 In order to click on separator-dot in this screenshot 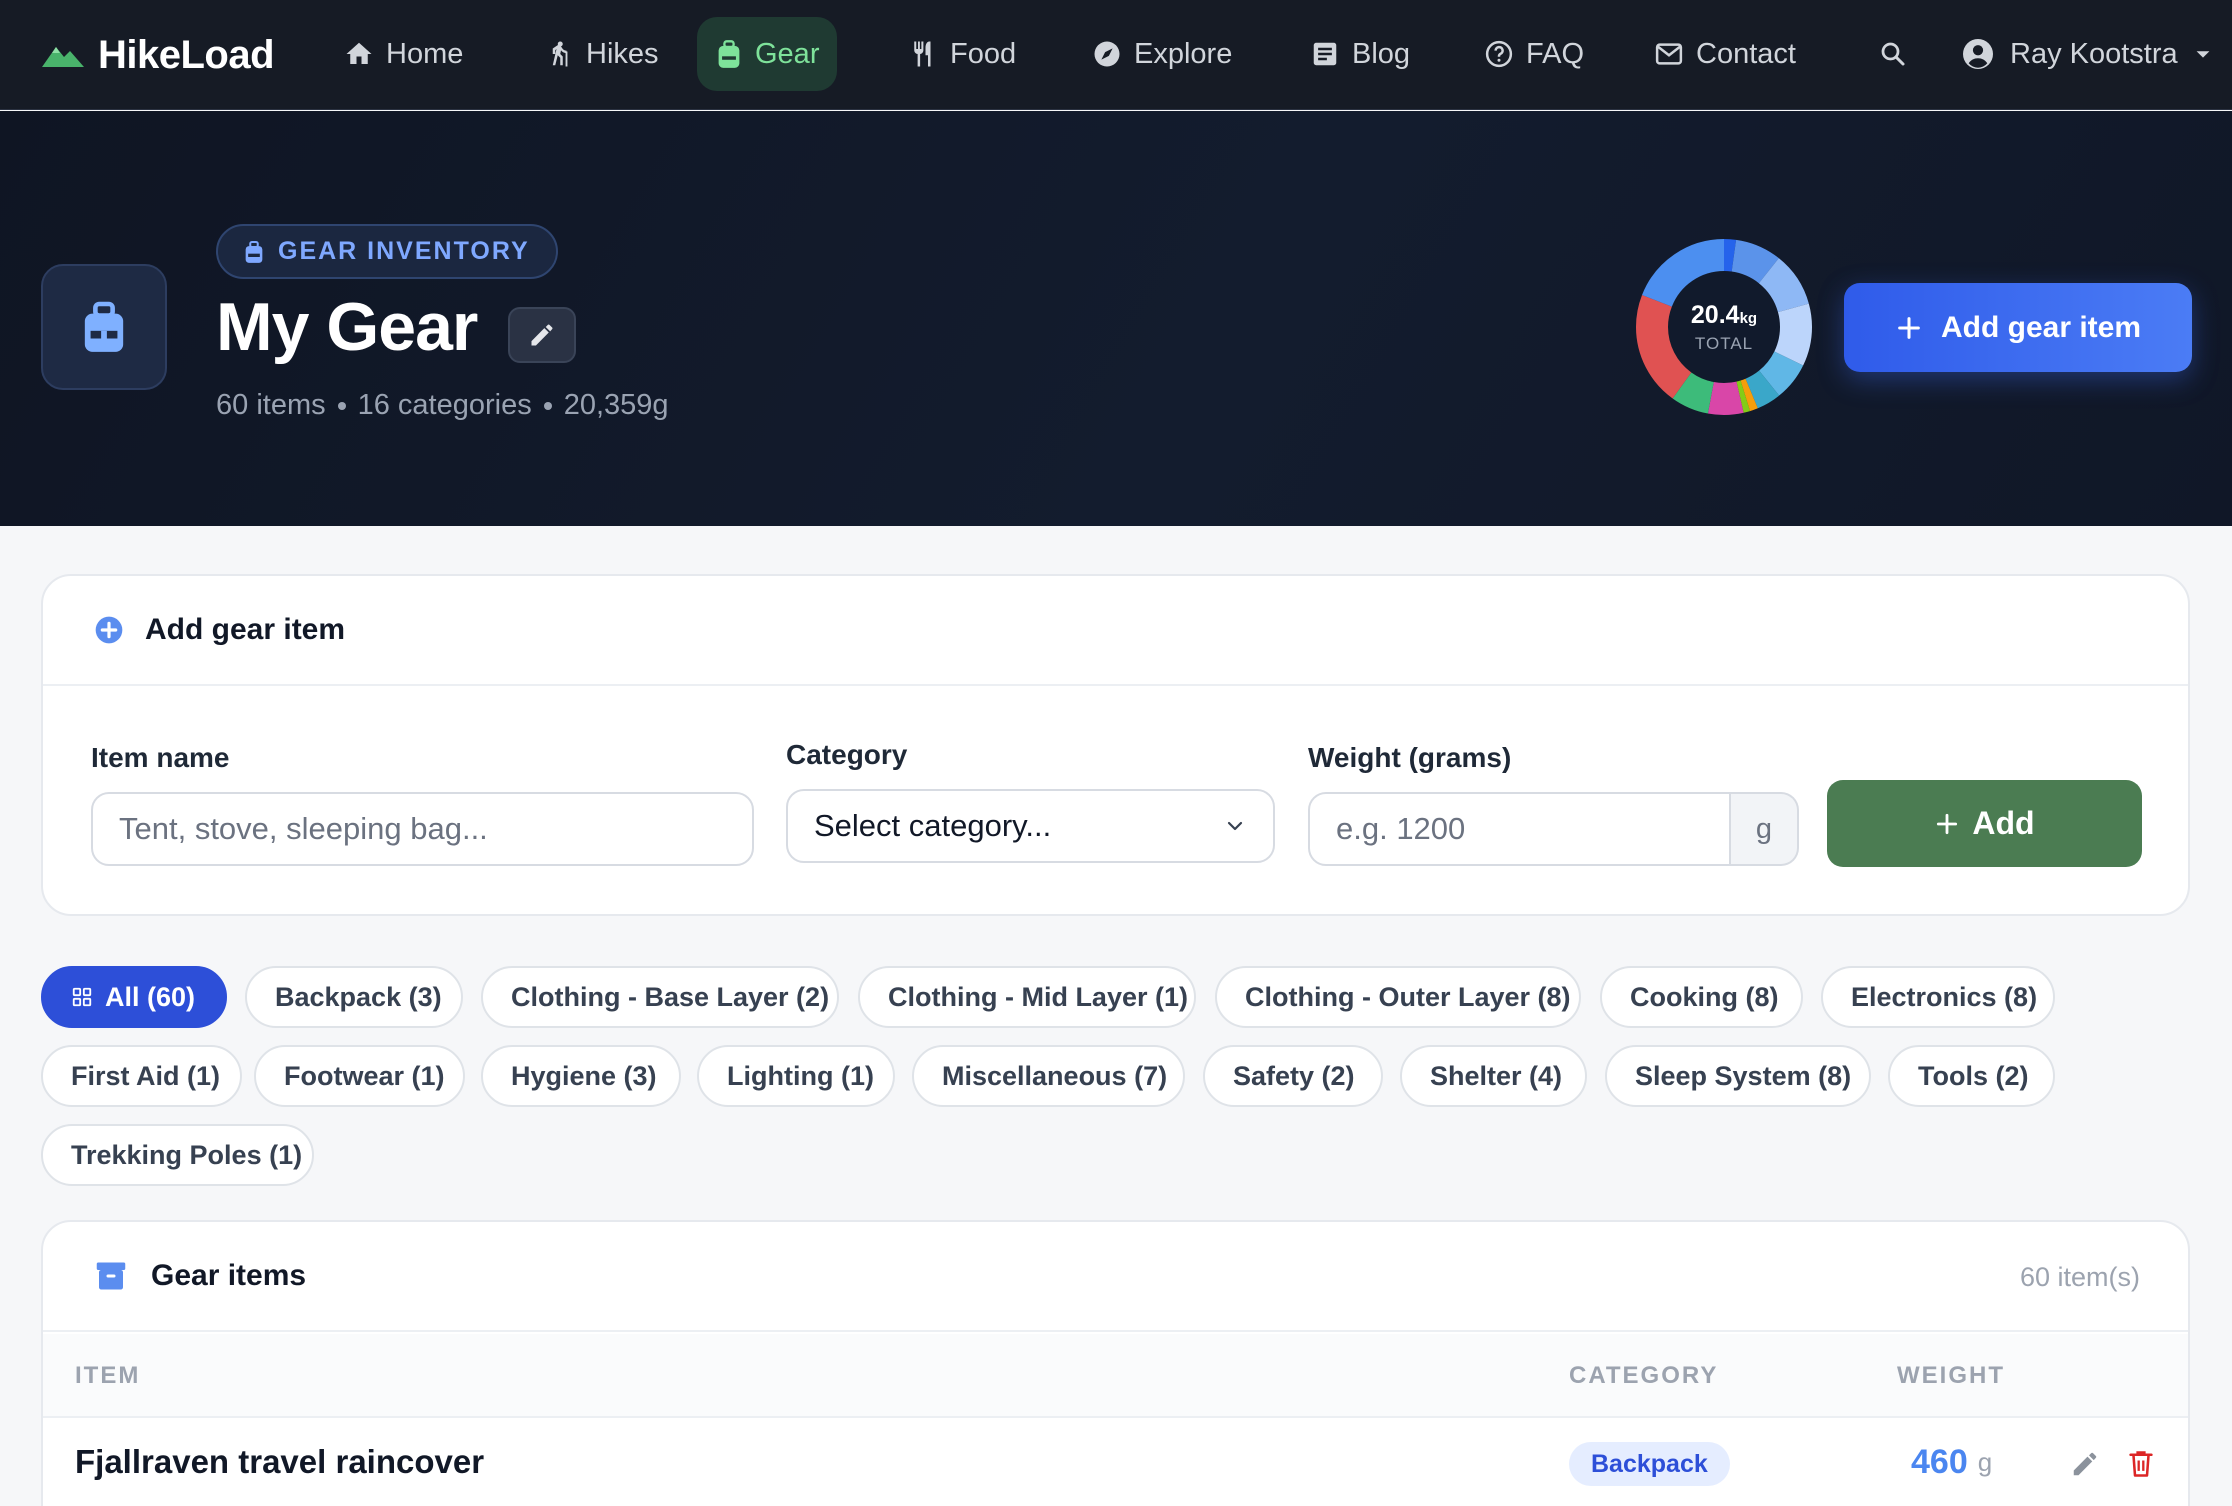, I will do `click(341, 405)`.